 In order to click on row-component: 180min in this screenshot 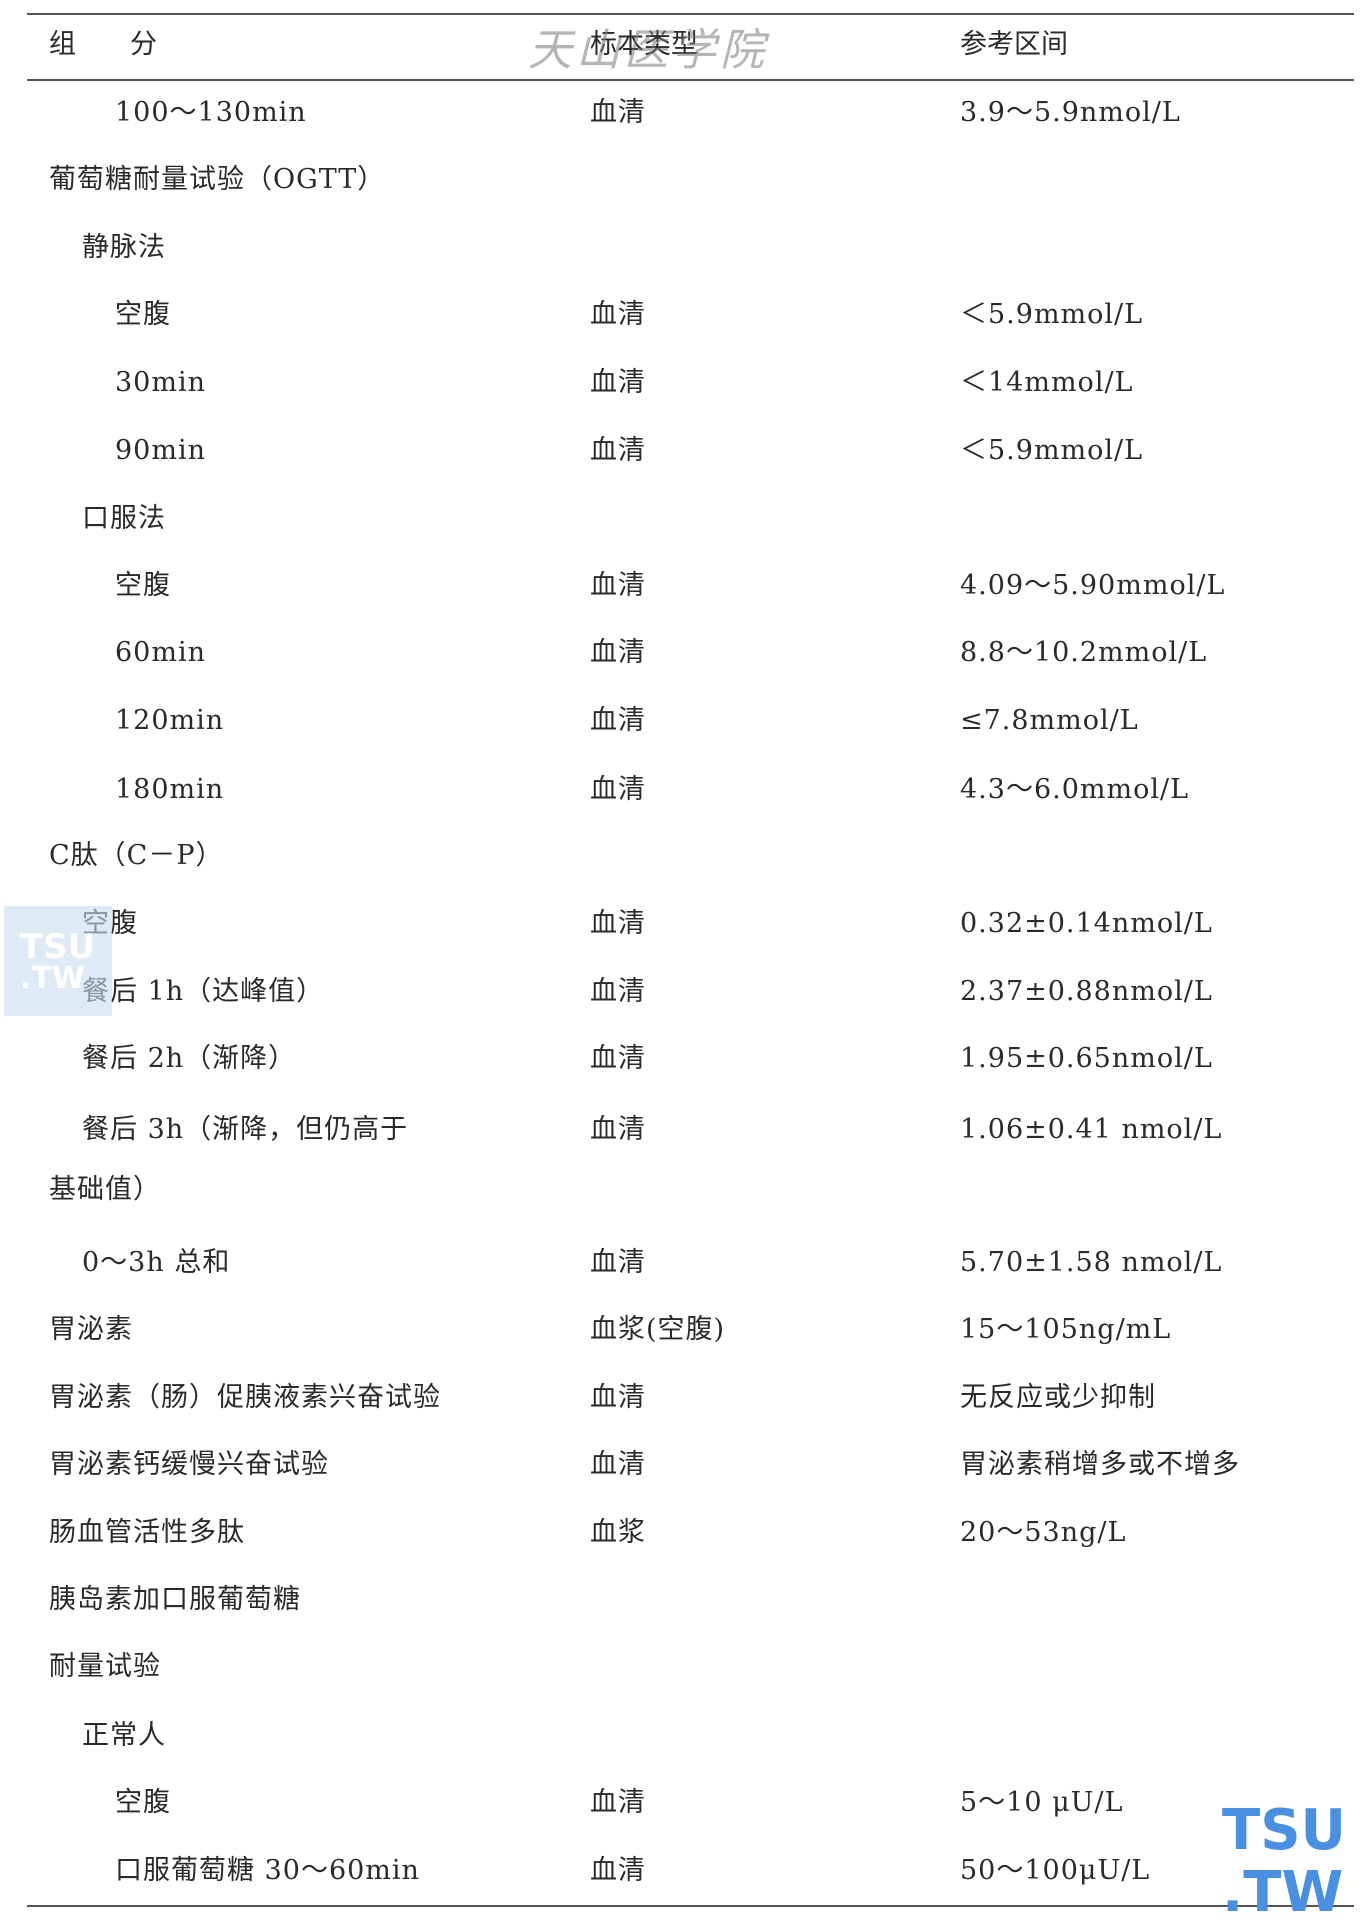, I will do `click(170, 789)`.